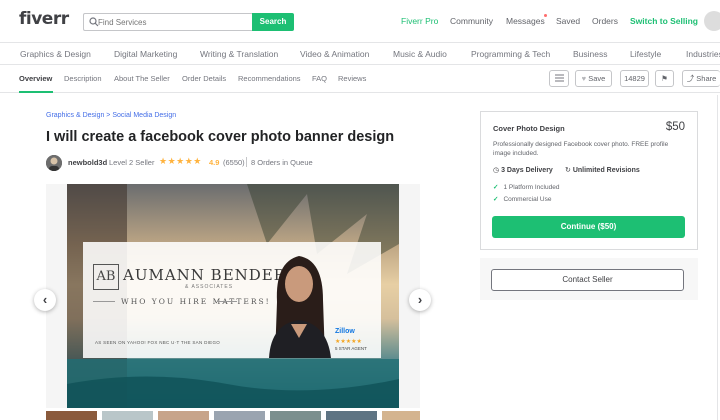 The image size is (720, 420). What do you see at coordinates (664, 21) in the screenshot?
I see `nav-switch-to-selling: Switch to Selling` at bounding box center [664, 21].